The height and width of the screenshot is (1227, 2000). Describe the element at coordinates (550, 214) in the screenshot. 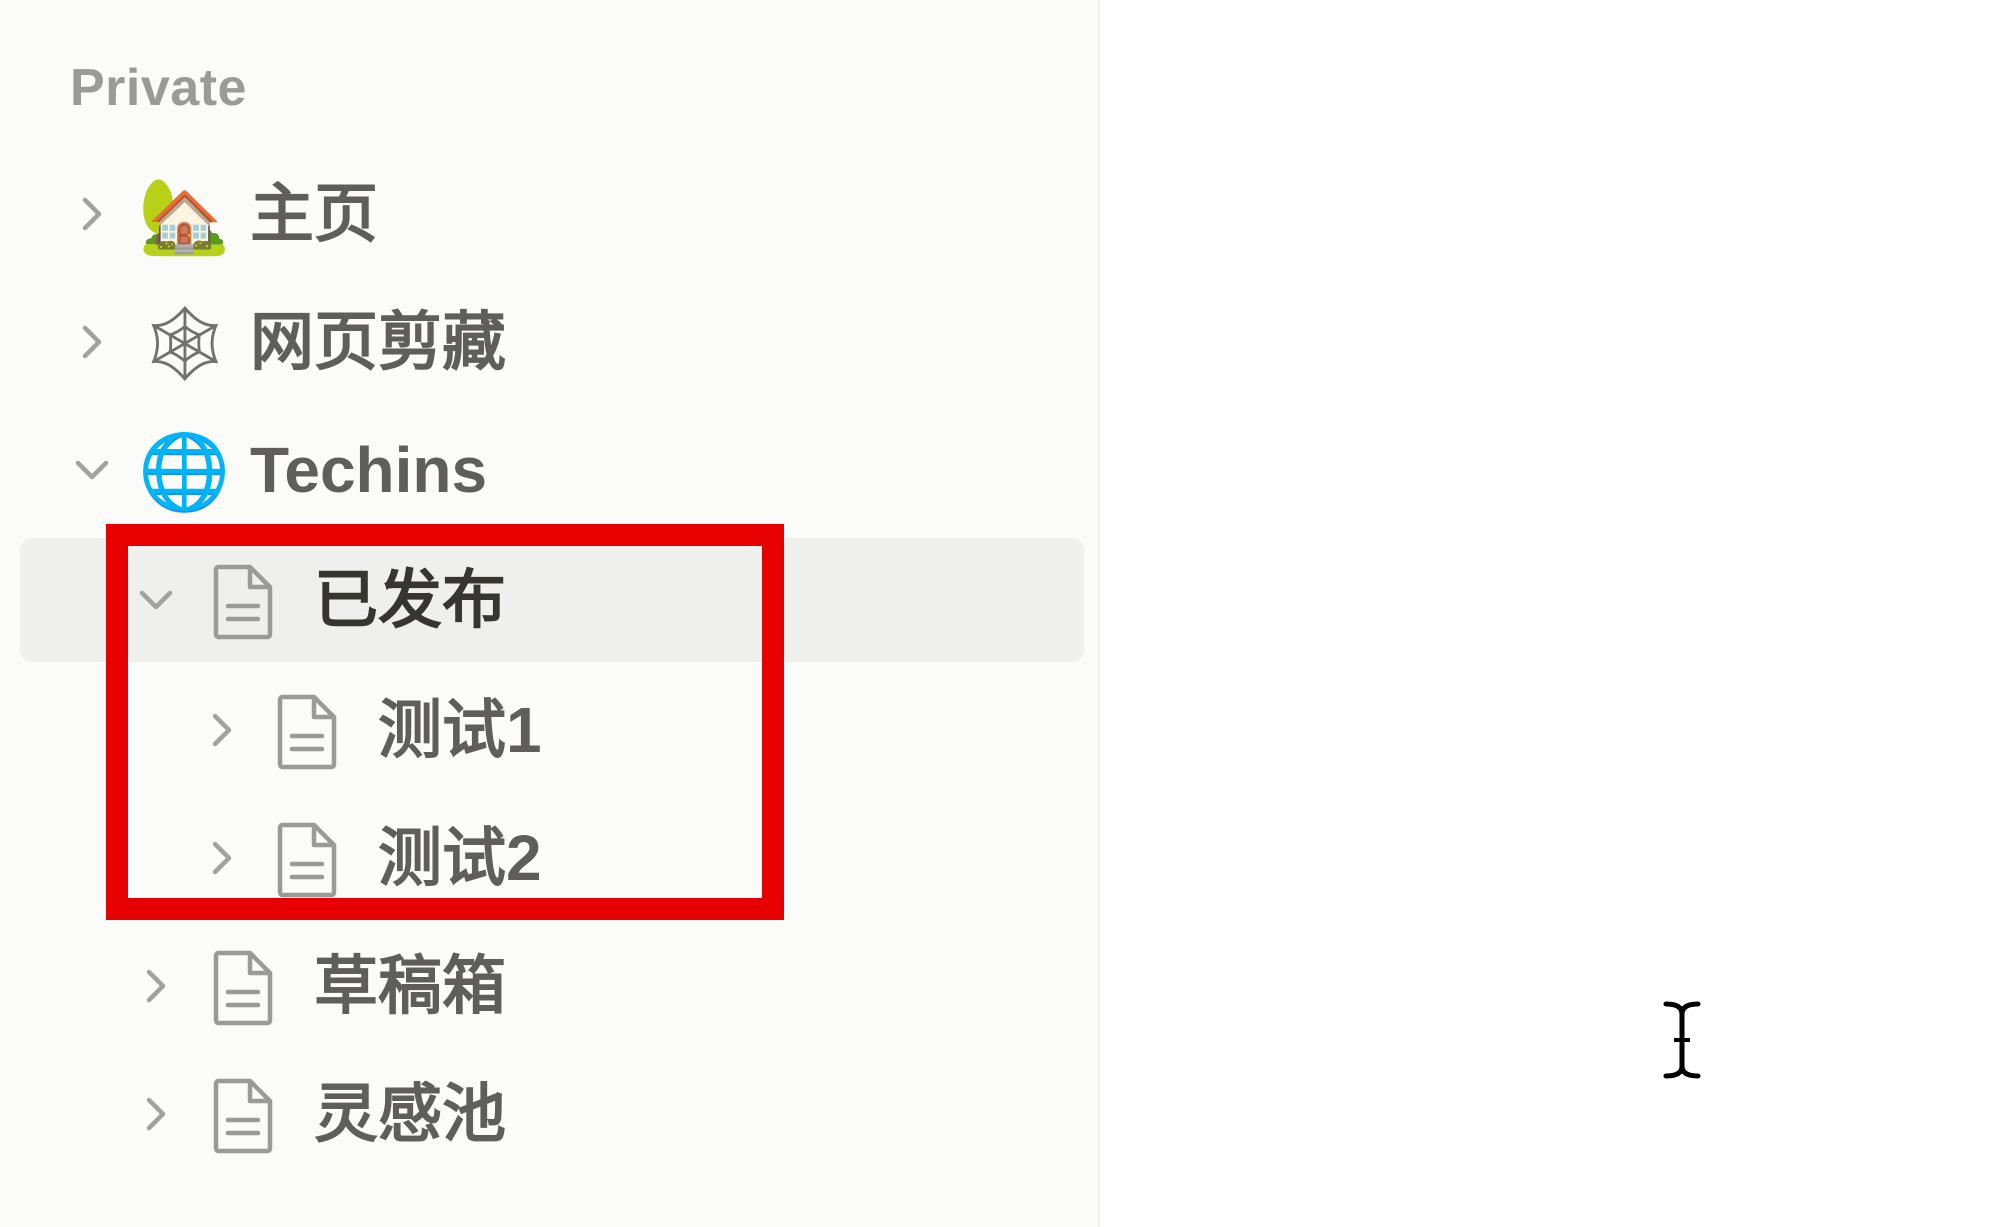

I see `sidebar-item-home: 🏡 主页` at that location.